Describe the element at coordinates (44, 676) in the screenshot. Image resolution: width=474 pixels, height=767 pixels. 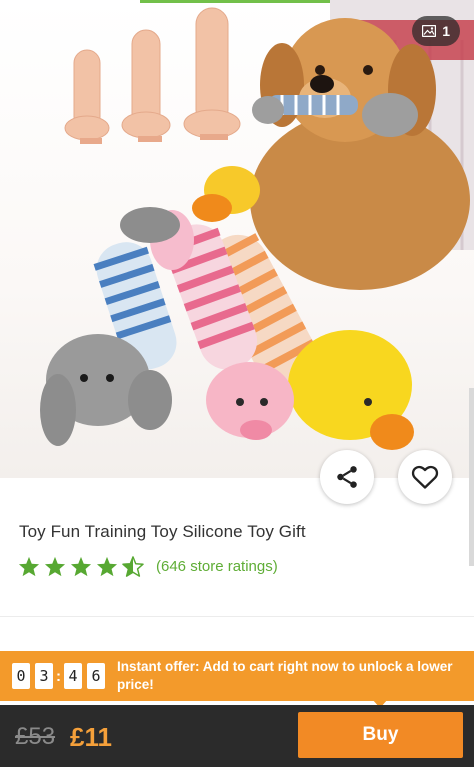
I see `countdown-digit: 3` at that location.